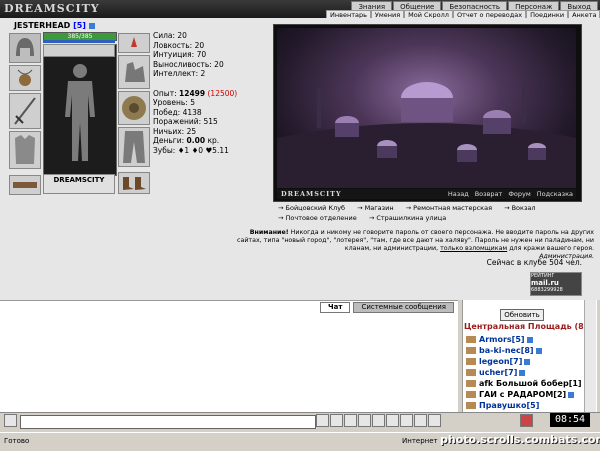 This screenshot has height=451, width=600. I want to click on stat-strength: Сила: 20, so click(170, 35).